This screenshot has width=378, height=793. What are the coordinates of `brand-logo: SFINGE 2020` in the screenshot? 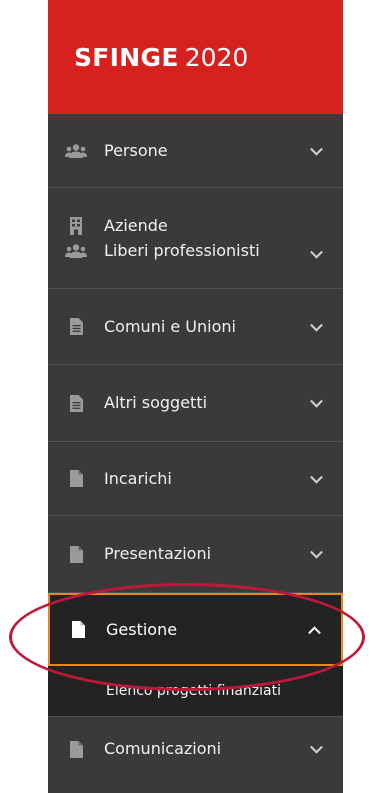 It's located at (195, 57).